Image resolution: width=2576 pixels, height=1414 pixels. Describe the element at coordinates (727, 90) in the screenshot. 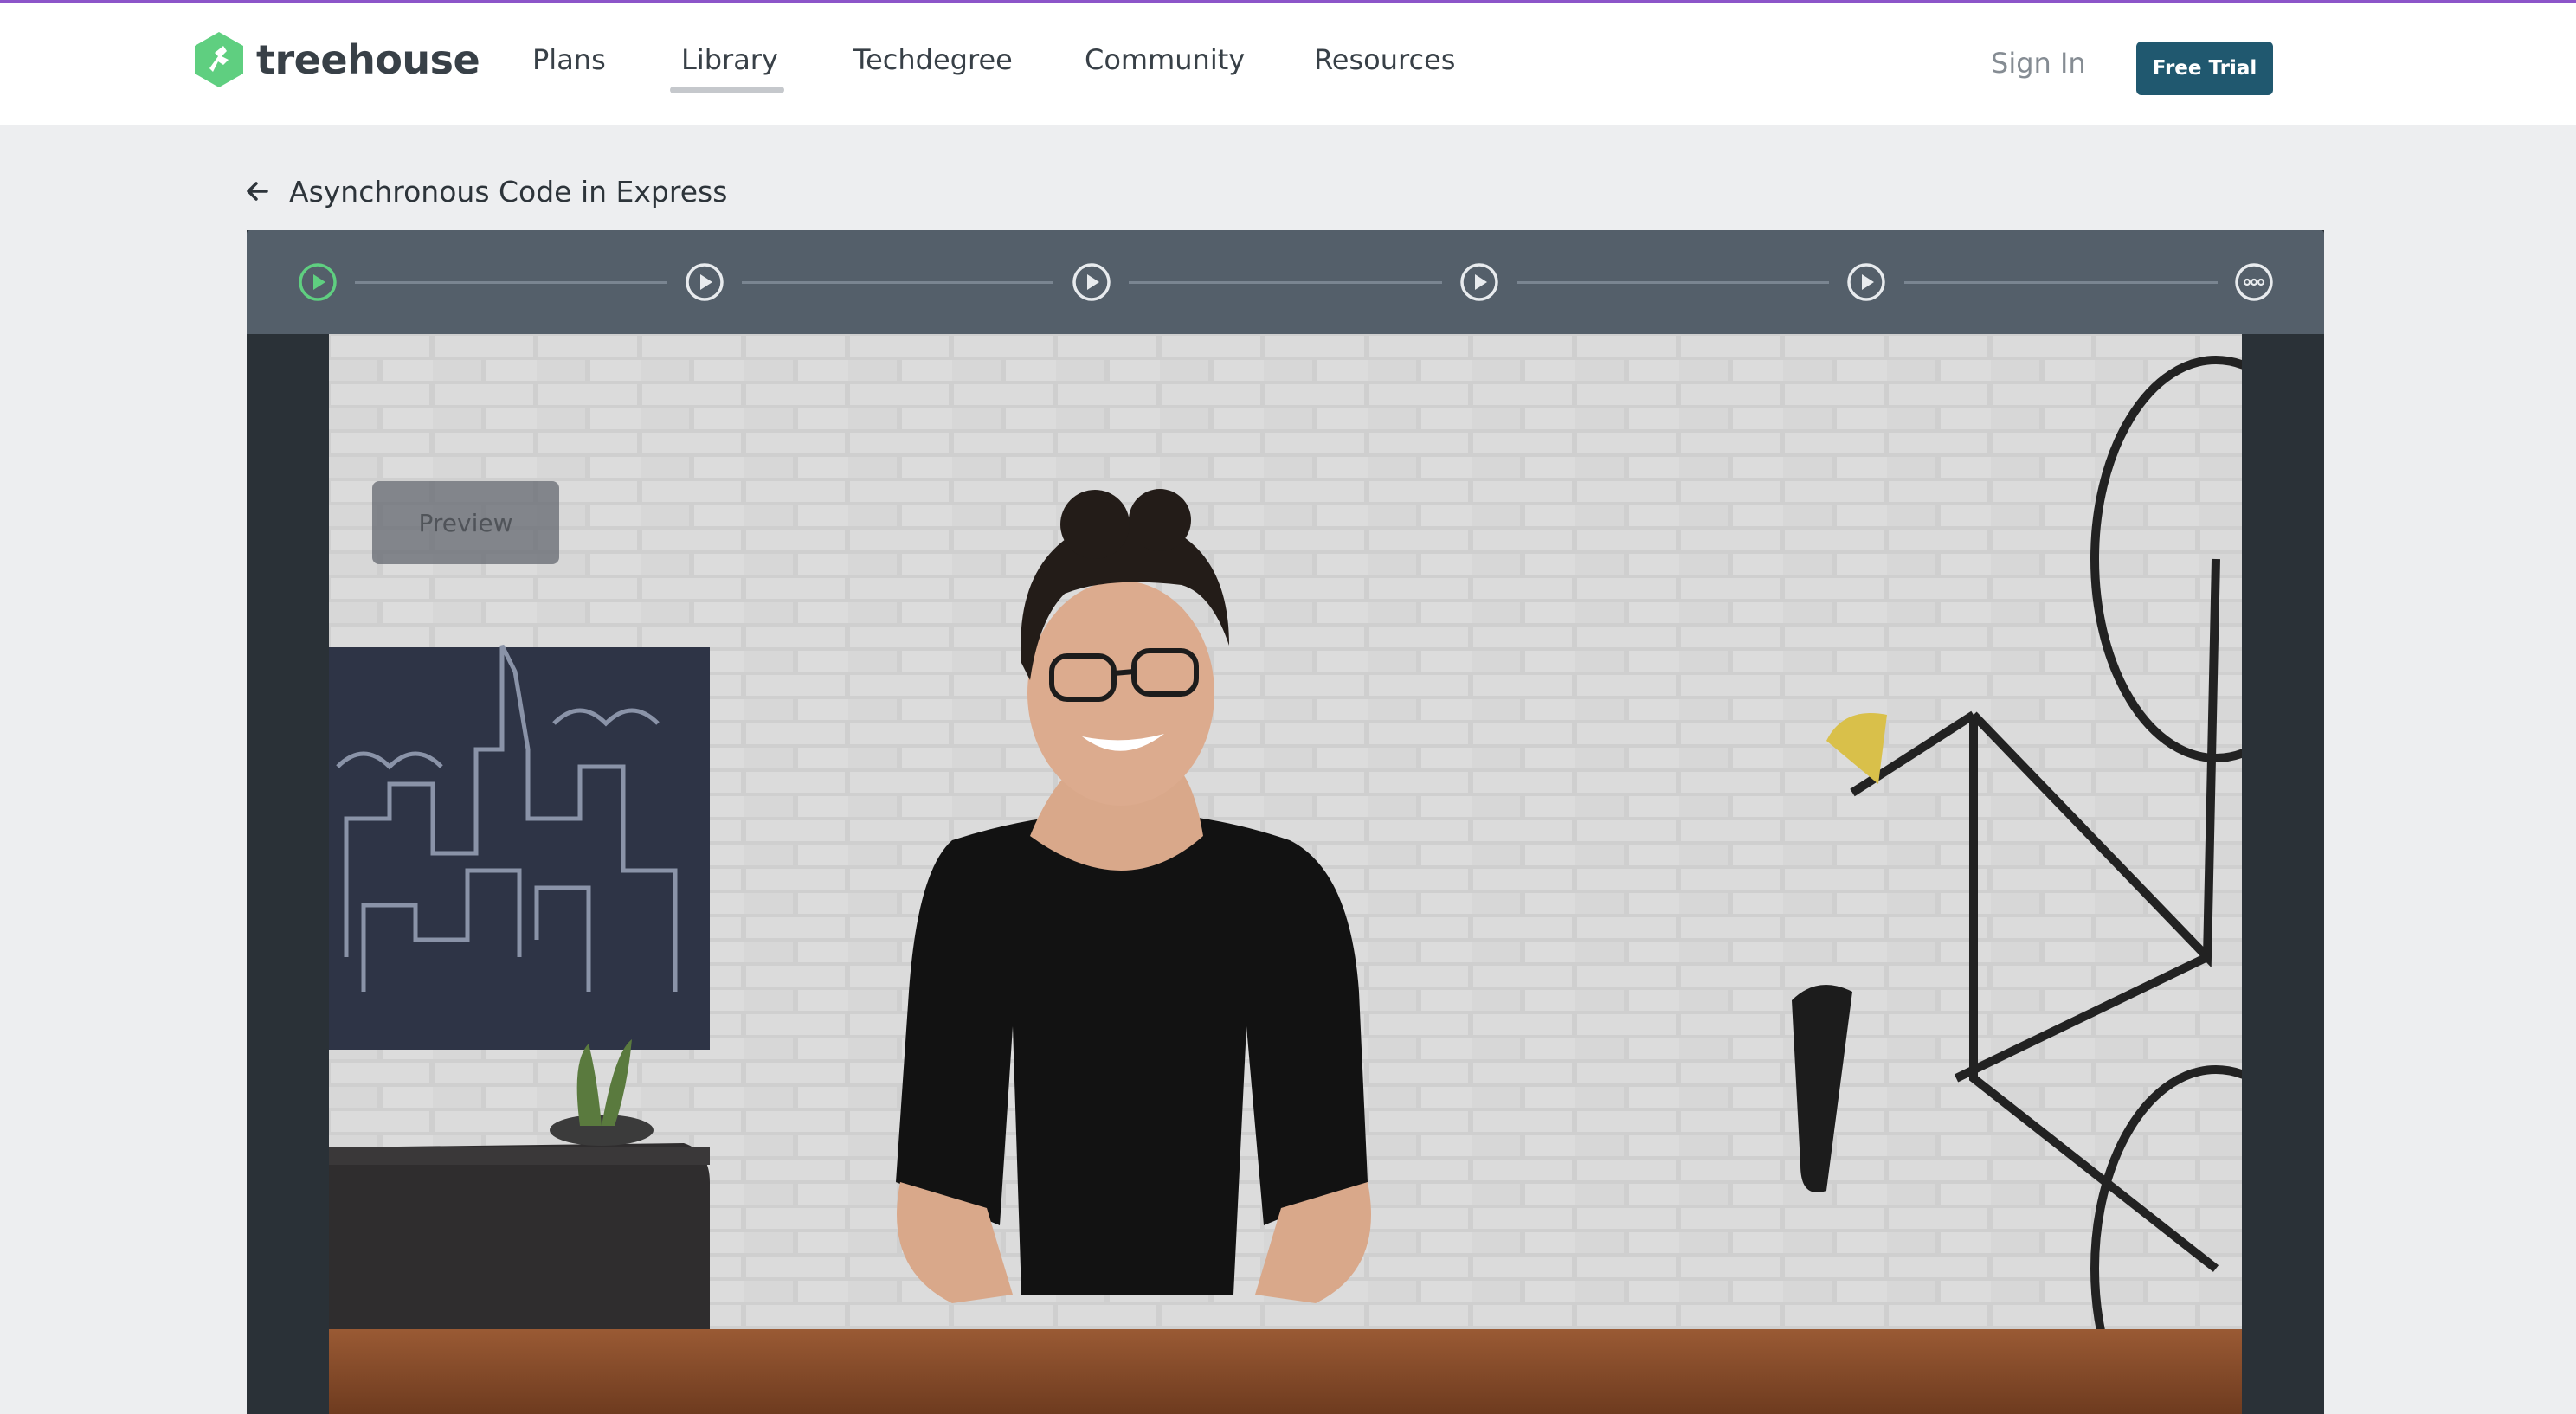

I see `nav-active-indicator` at that location.